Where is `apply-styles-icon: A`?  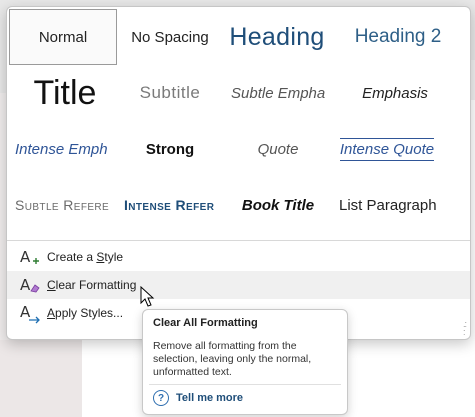
apply-styles-icon: A is located at coordinates (30, 313).